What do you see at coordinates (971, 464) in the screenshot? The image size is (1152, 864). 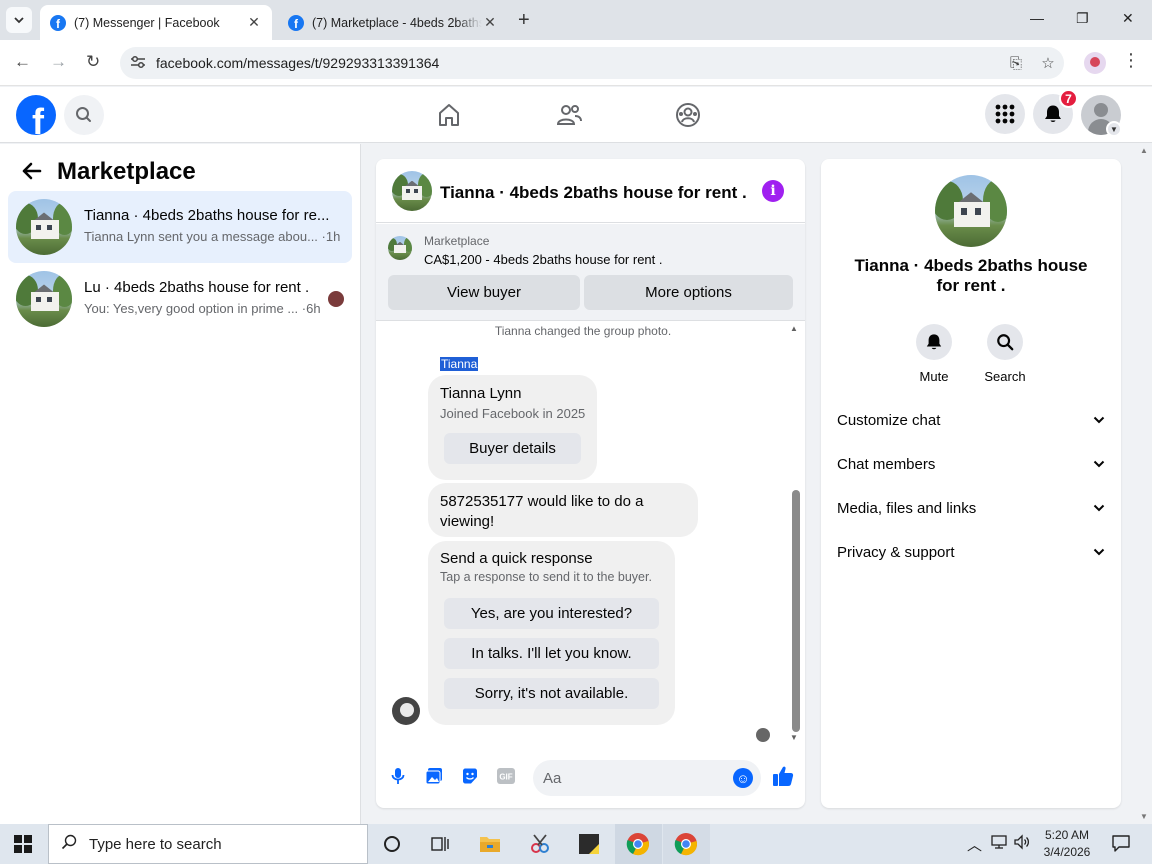 I see `chat-members-section: Chat members` at bounding box center [971, 464].